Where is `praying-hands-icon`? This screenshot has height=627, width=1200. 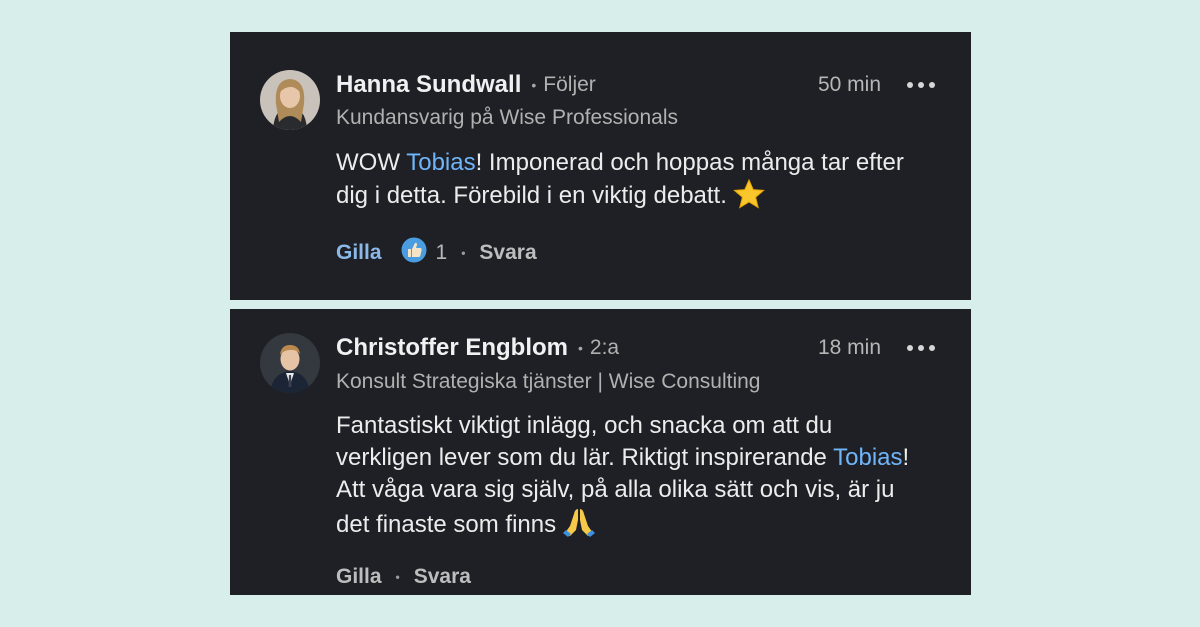
praying-hands-icon is located at coordinates (579, 526).